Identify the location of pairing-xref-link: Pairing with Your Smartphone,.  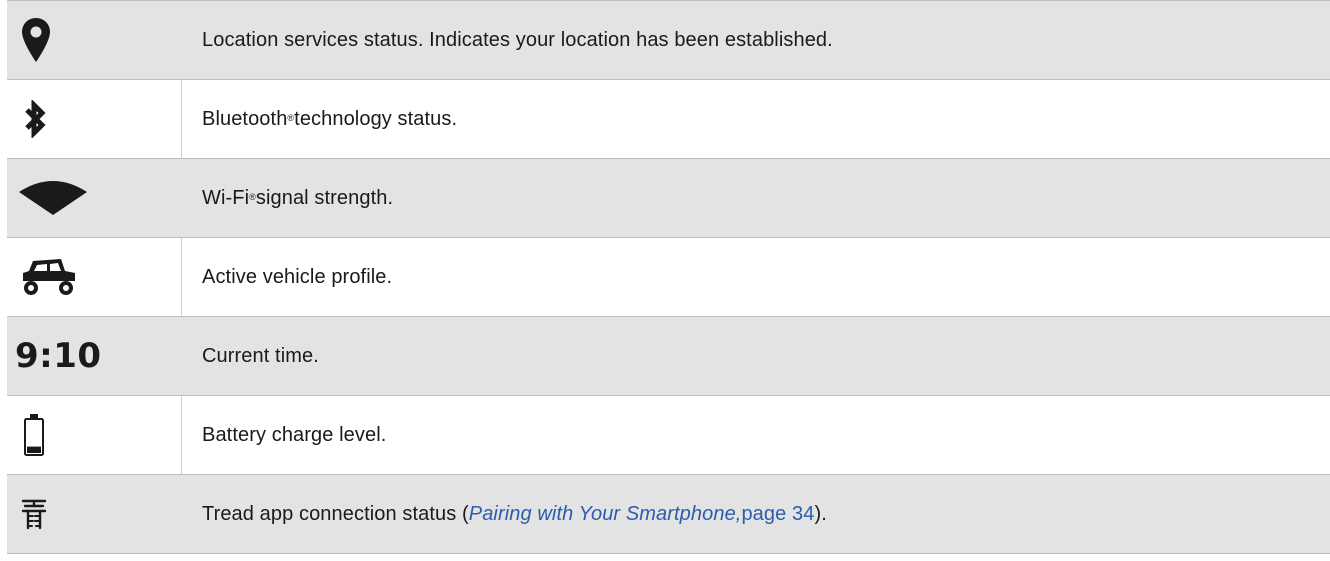
(605, 514).